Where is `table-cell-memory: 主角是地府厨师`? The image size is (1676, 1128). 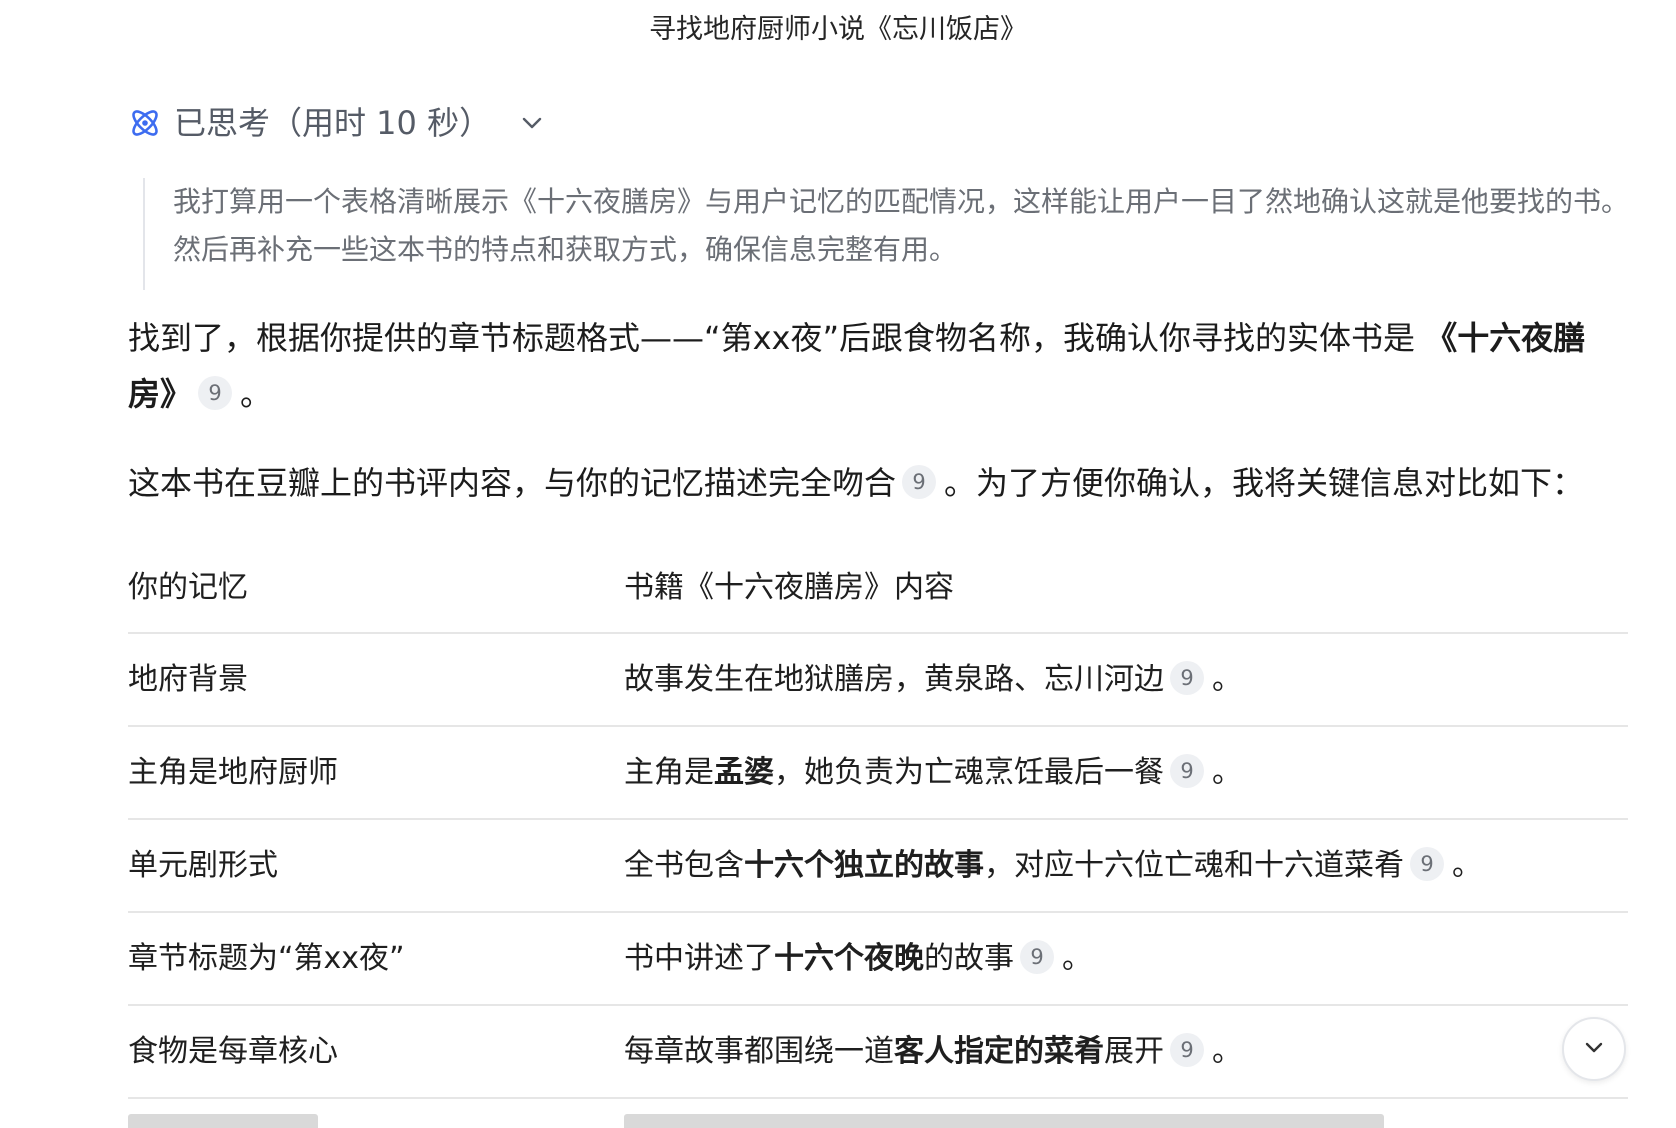 table-cell-memory: 主角是地府厨师 is located at coordinates (233, 772).